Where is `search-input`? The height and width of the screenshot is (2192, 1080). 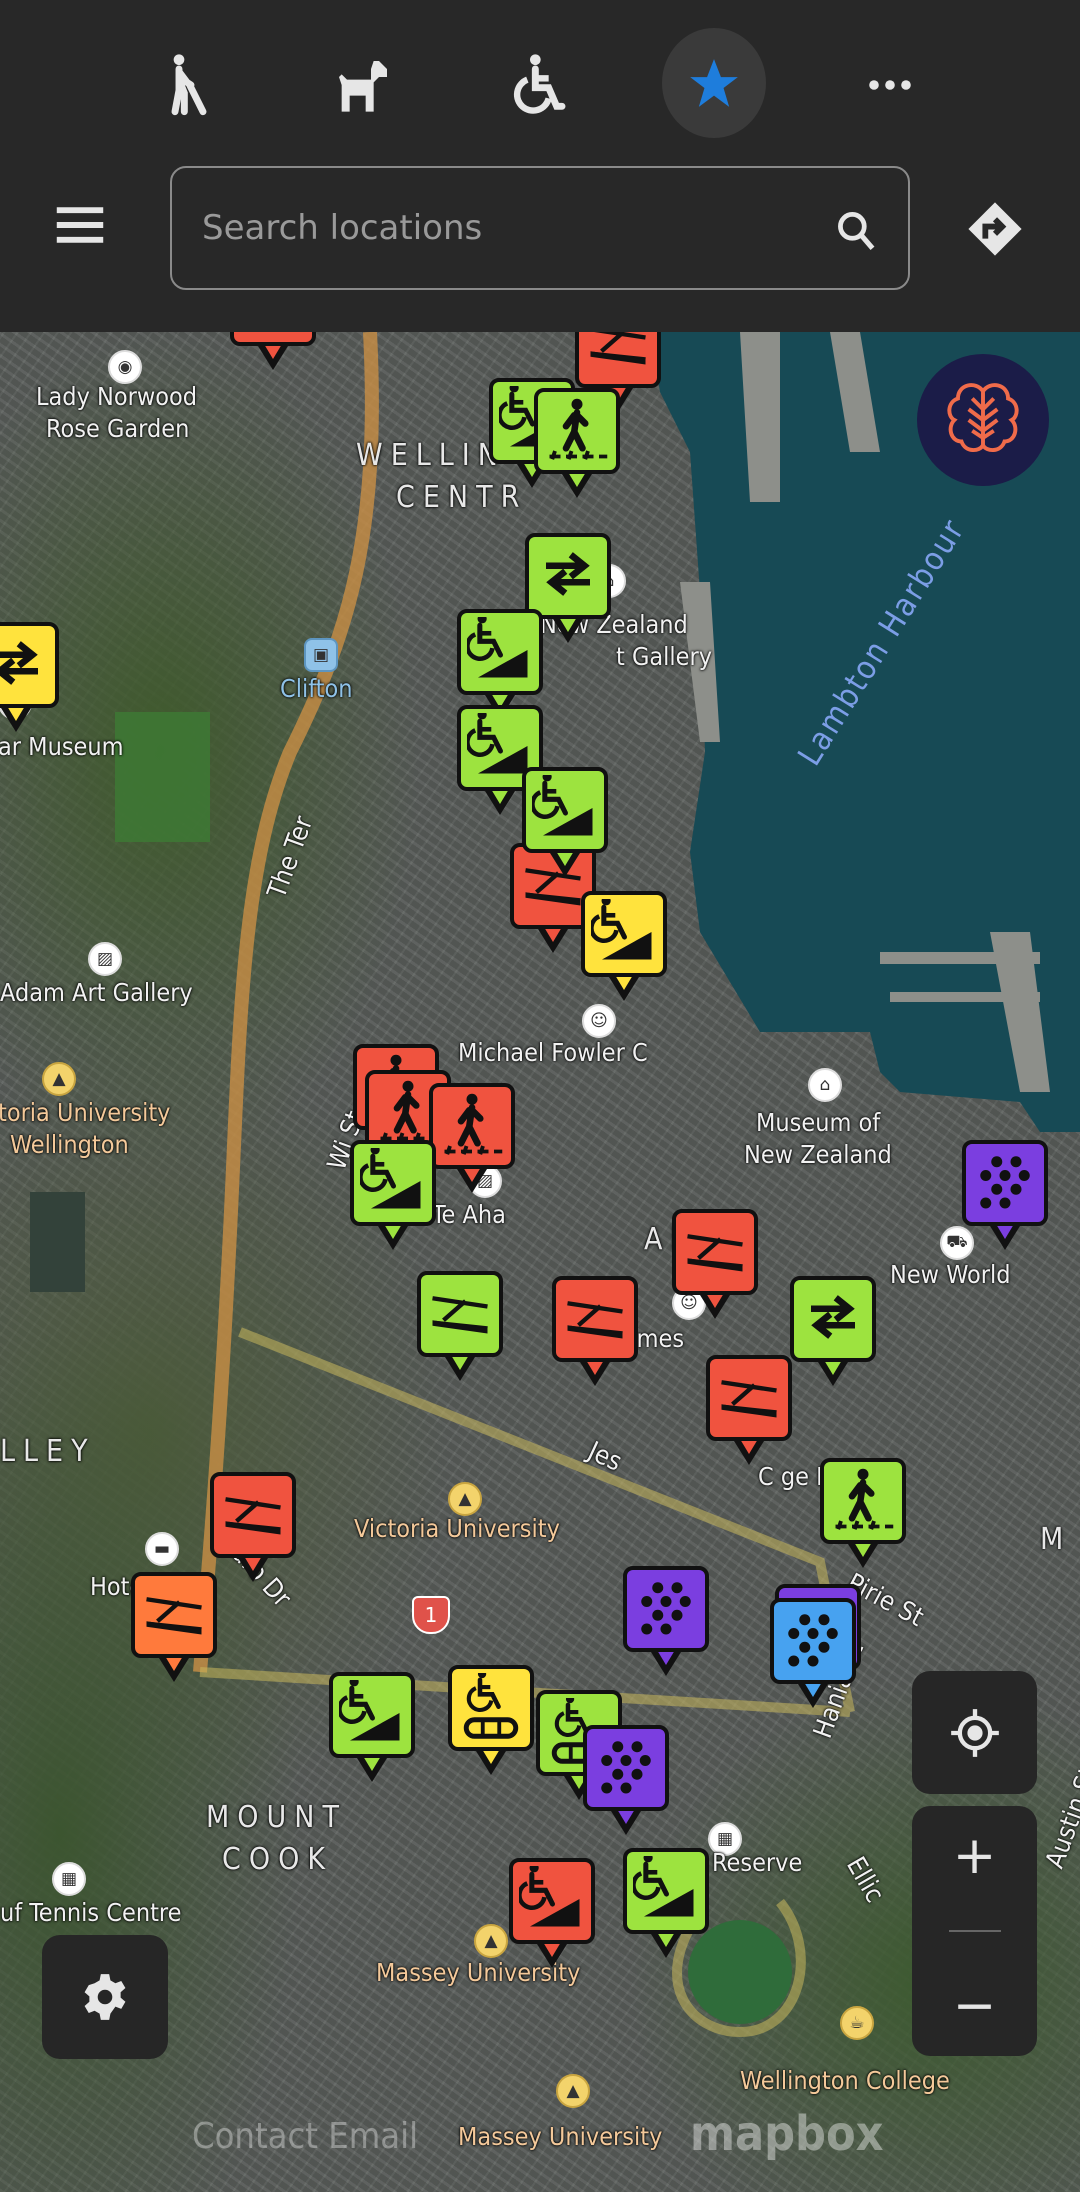
search-input is located at coordinates (502, 228).